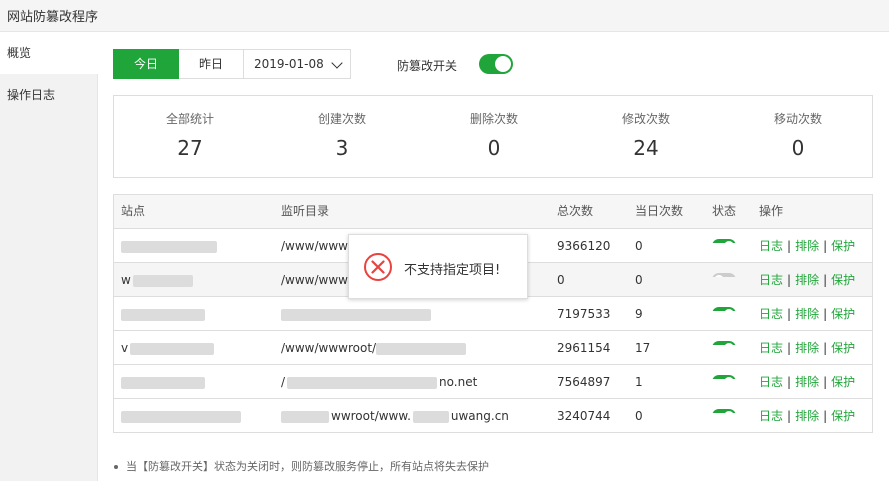 Image resolution: width=889 pixels, height=481 pixels. I want to click on stat-label: 修改次数, so click(645, 119).